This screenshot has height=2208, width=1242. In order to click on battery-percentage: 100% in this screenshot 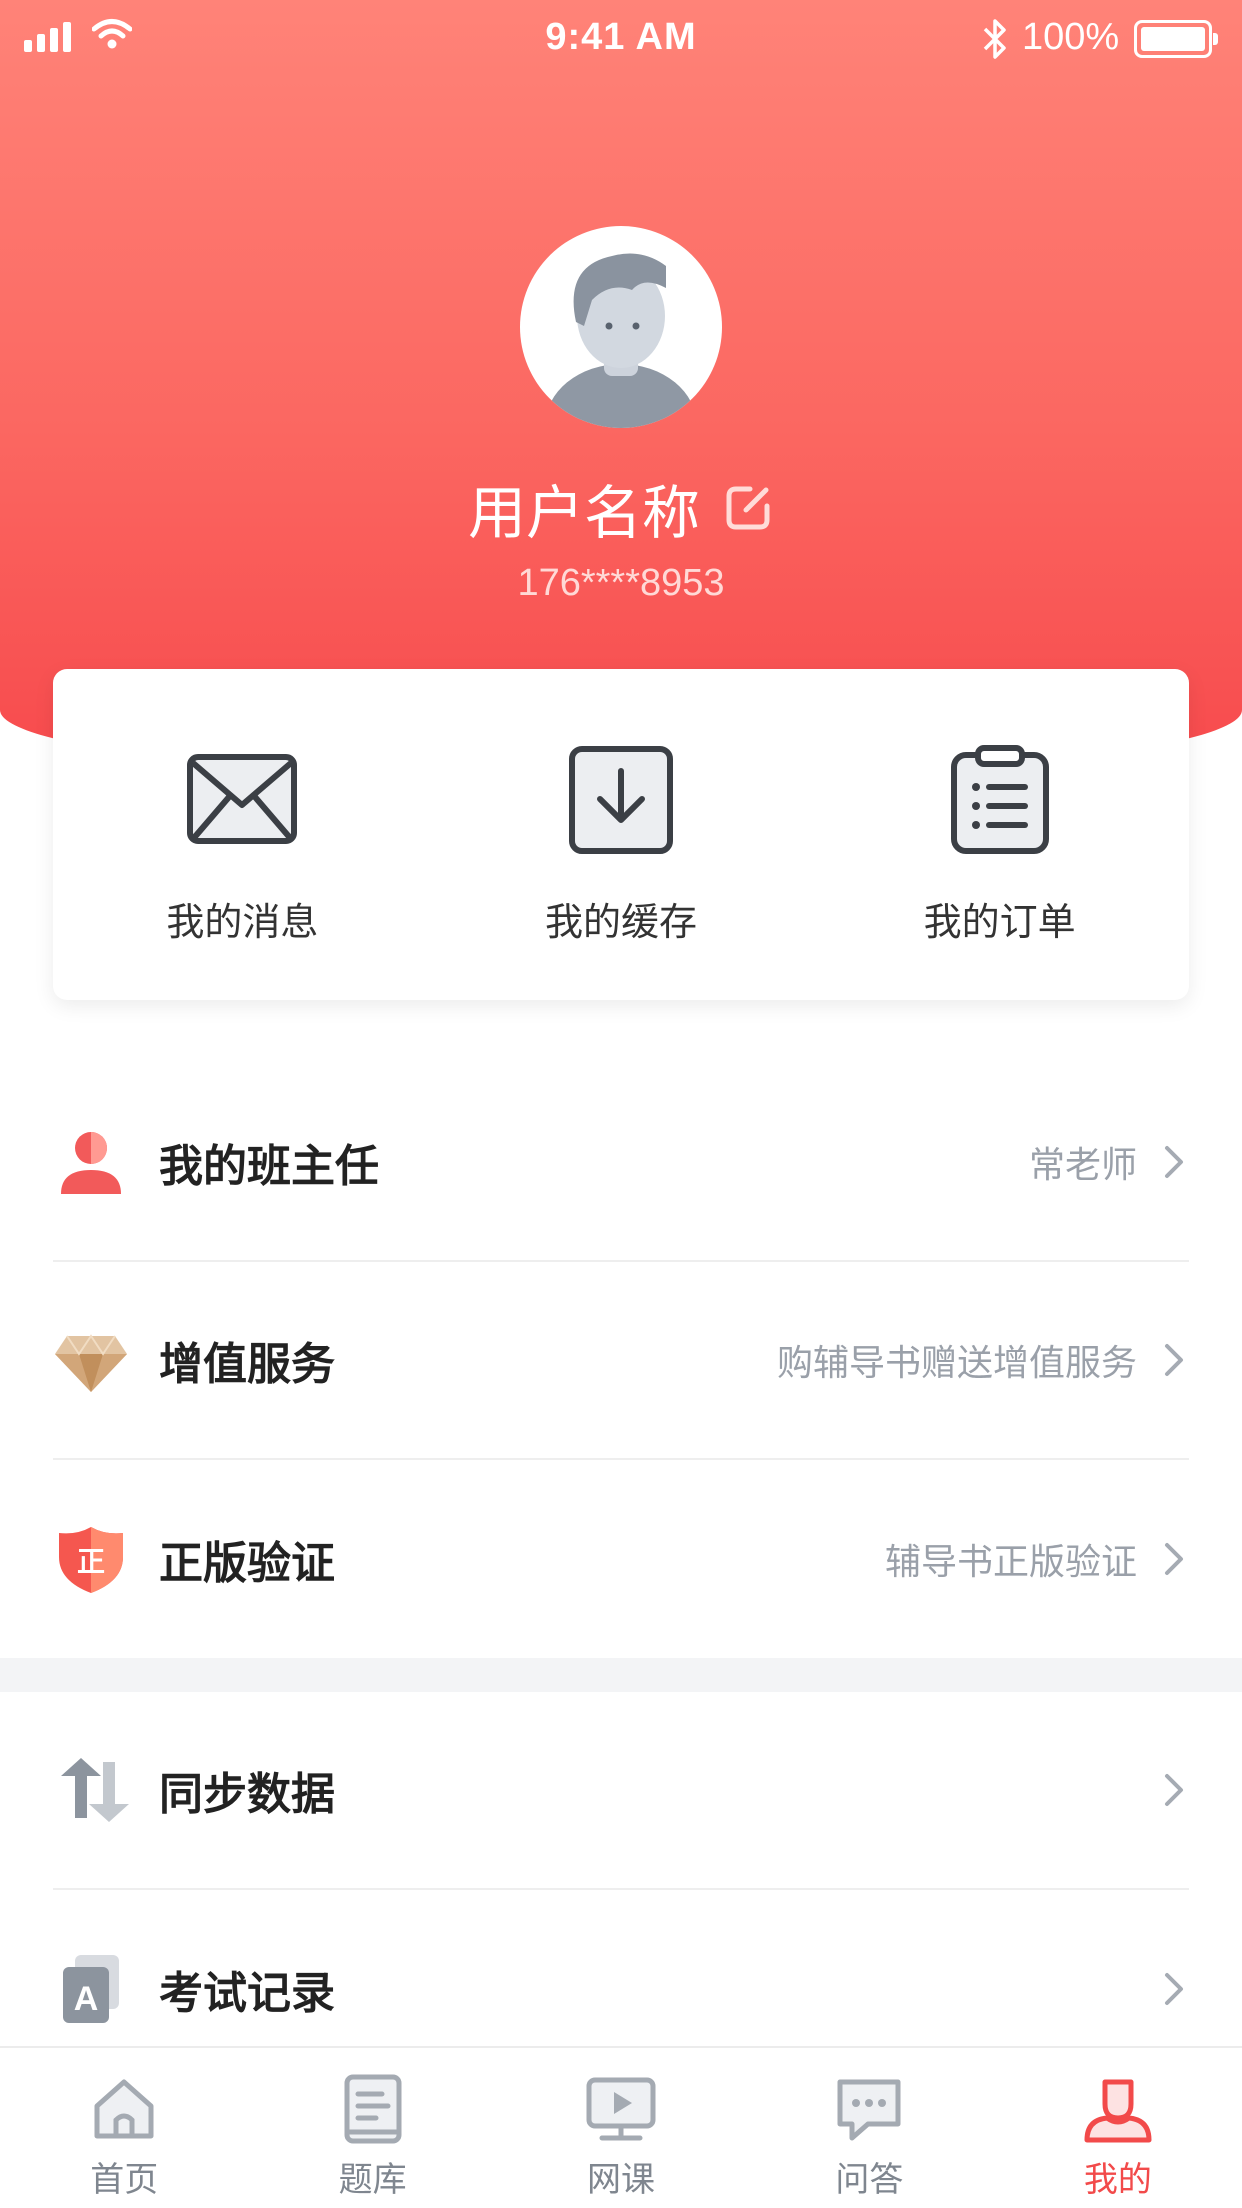, I will do `click(1071, 37)`.